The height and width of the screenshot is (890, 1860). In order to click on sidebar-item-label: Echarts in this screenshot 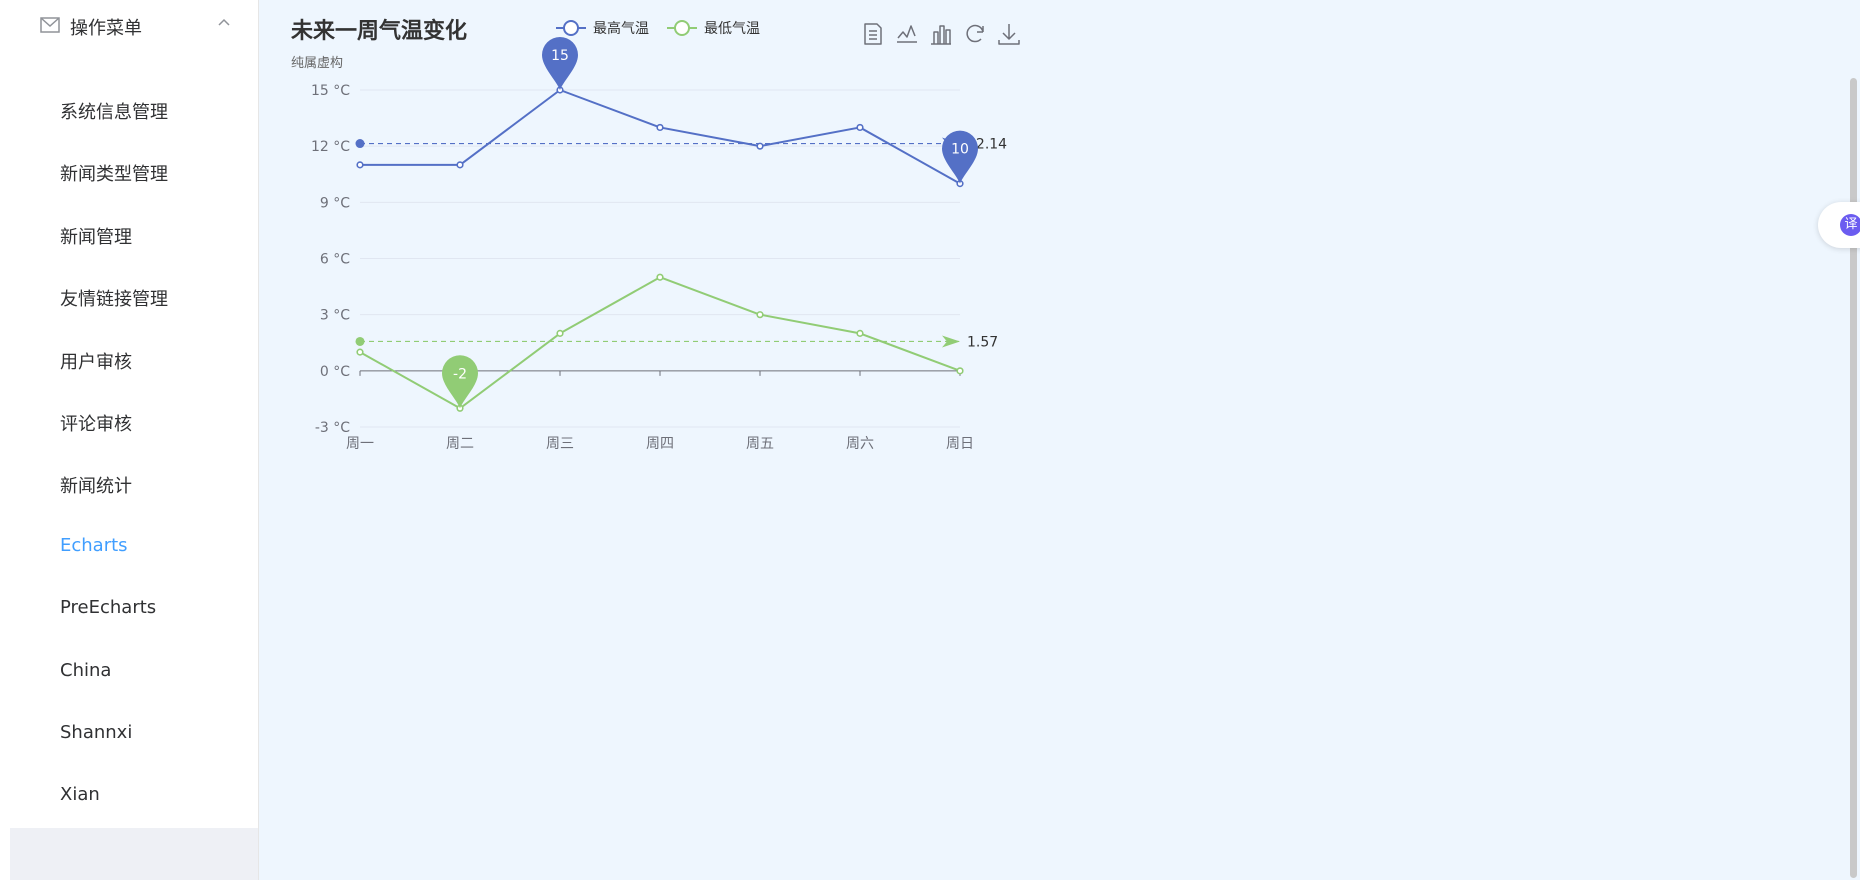, I will do `click(94, 545)`.